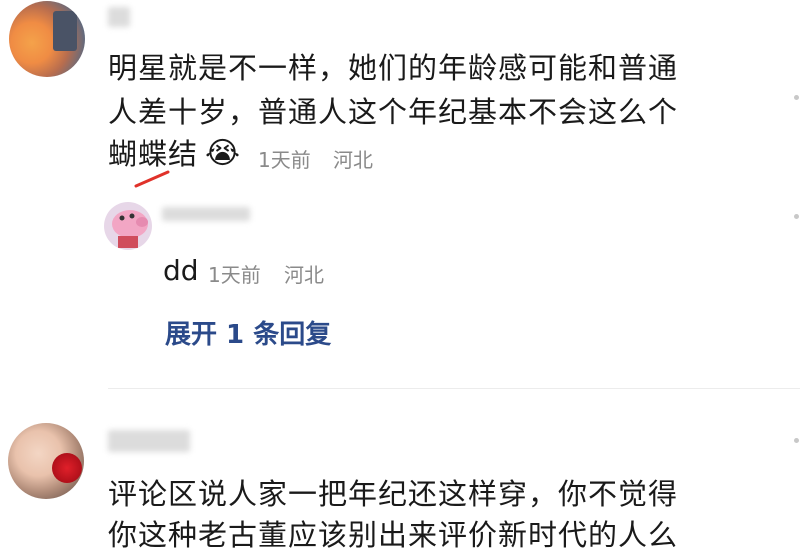  What do you see at coordinates (304, 275) in the screenshot?
I see `reply-location: 河北` at bounding box center [304, 275].